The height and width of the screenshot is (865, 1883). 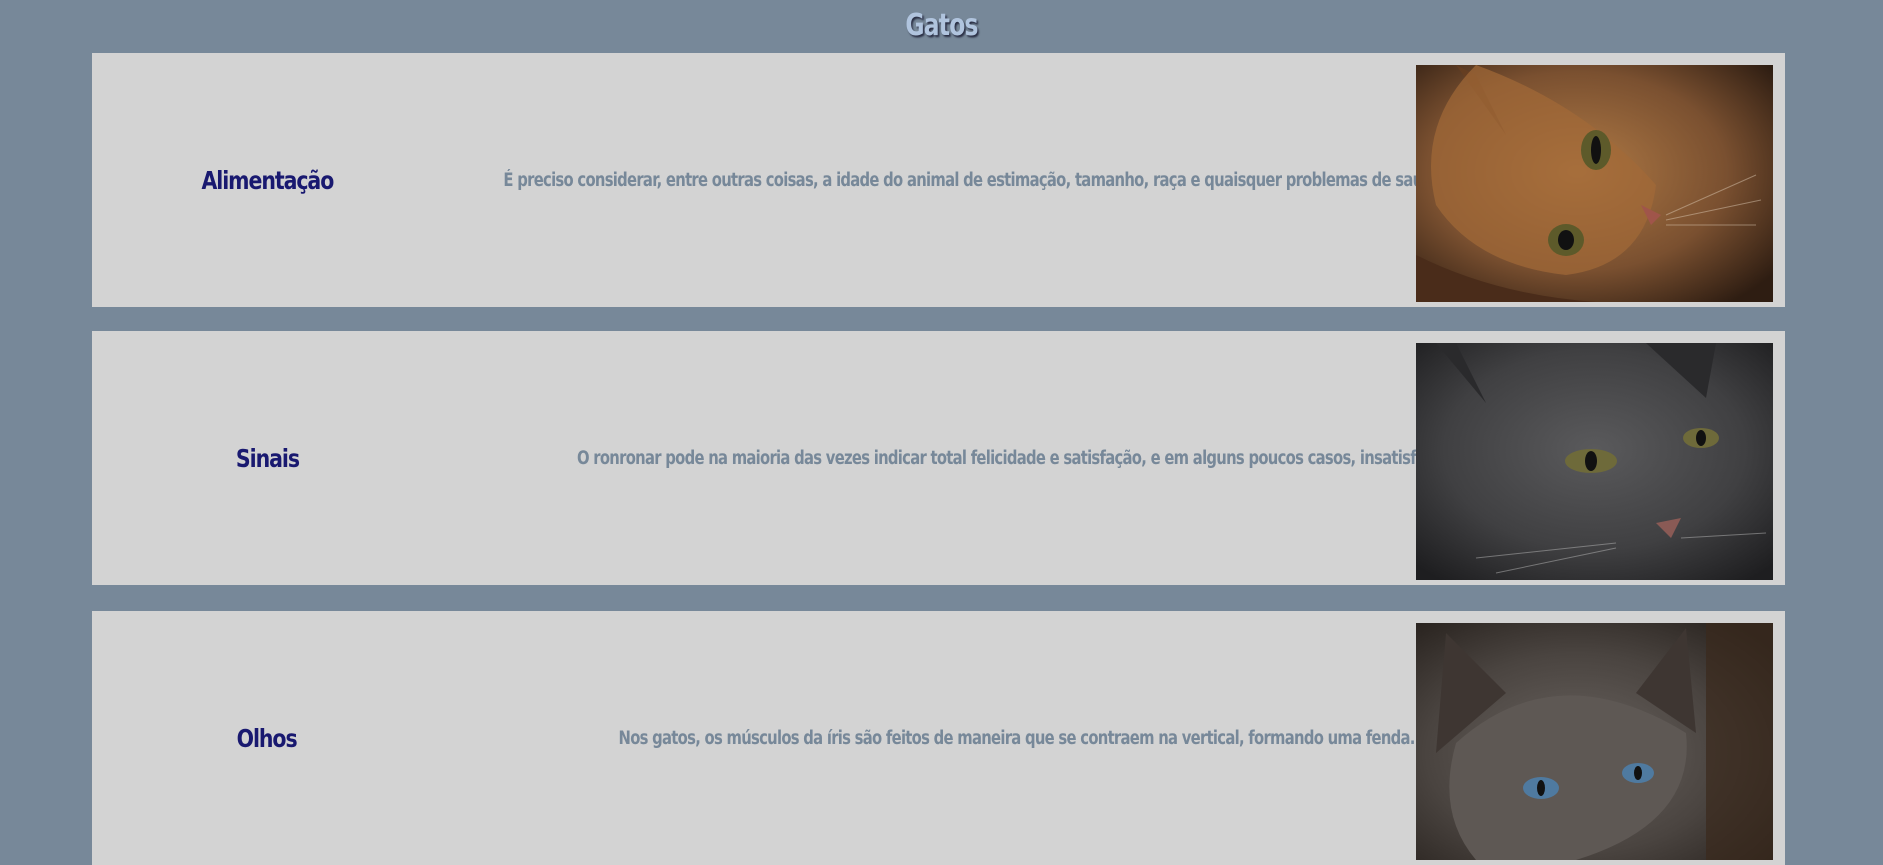 What do you see at coordinates (267, 180) in the screenshot?
I see `card-title: Alimentação` at bounding box center [267, 180].